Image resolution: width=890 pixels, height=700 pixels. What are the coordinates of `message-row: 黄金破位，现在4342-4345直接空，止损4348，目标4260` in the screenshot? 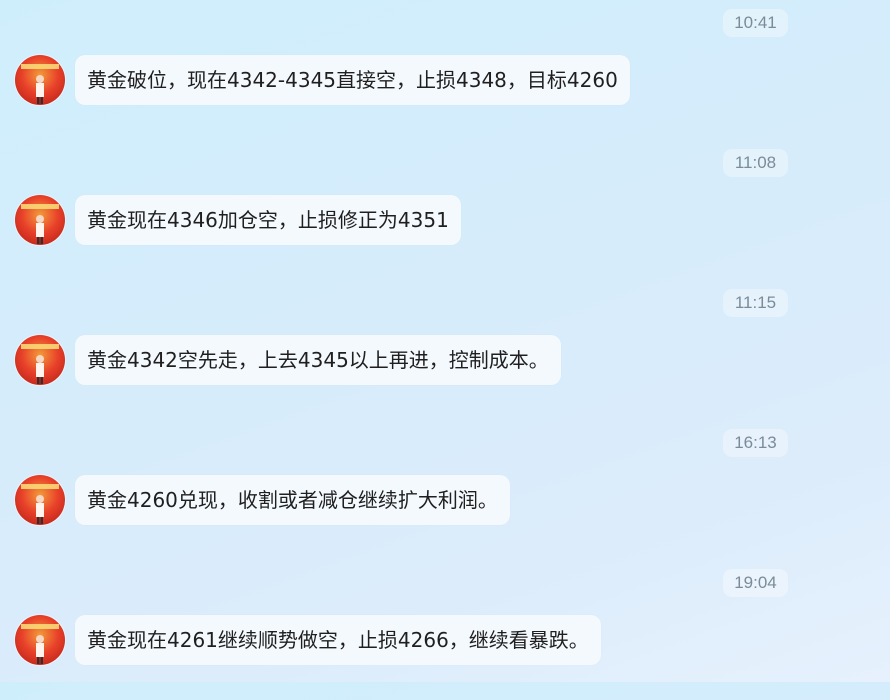 It's located at (322, 80).